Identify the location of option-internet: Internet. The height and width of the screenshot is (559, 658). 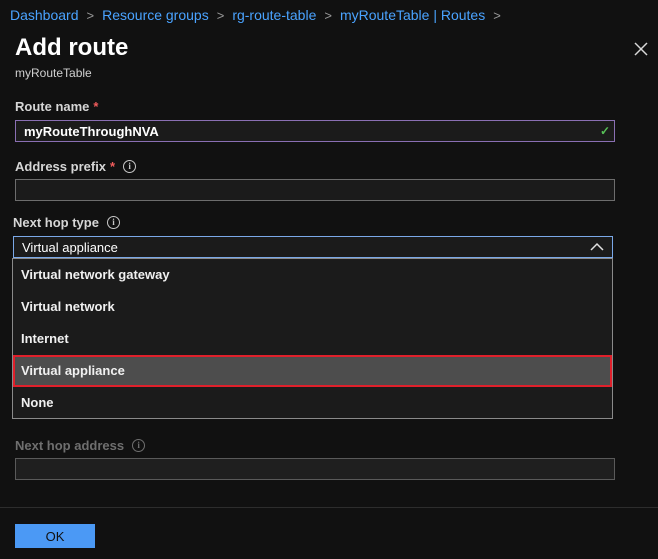
(312, 339).